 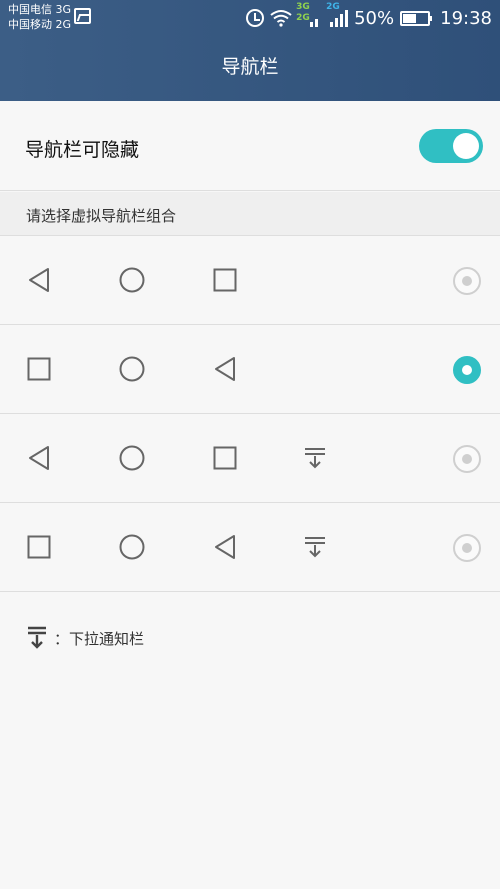 What do you see at coordinates (416, 18) in the screenshot?
I see `battery-icon` at bounding box center [416, 18].